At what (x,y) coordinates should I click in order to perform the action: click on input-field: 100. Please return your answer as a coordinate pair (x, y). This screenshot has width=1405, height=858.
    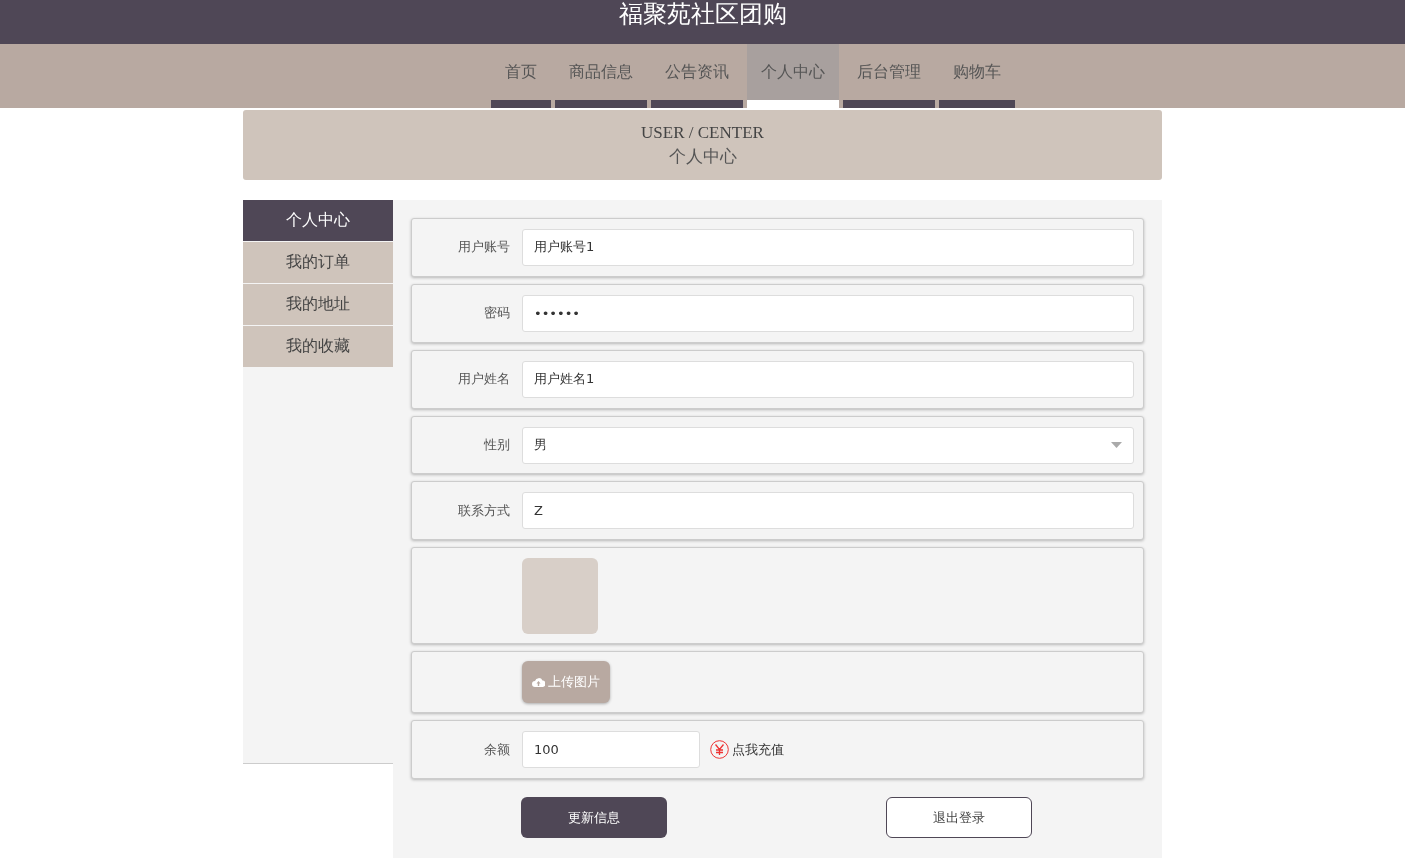
    Looking at the image, I should click on (611, 750).